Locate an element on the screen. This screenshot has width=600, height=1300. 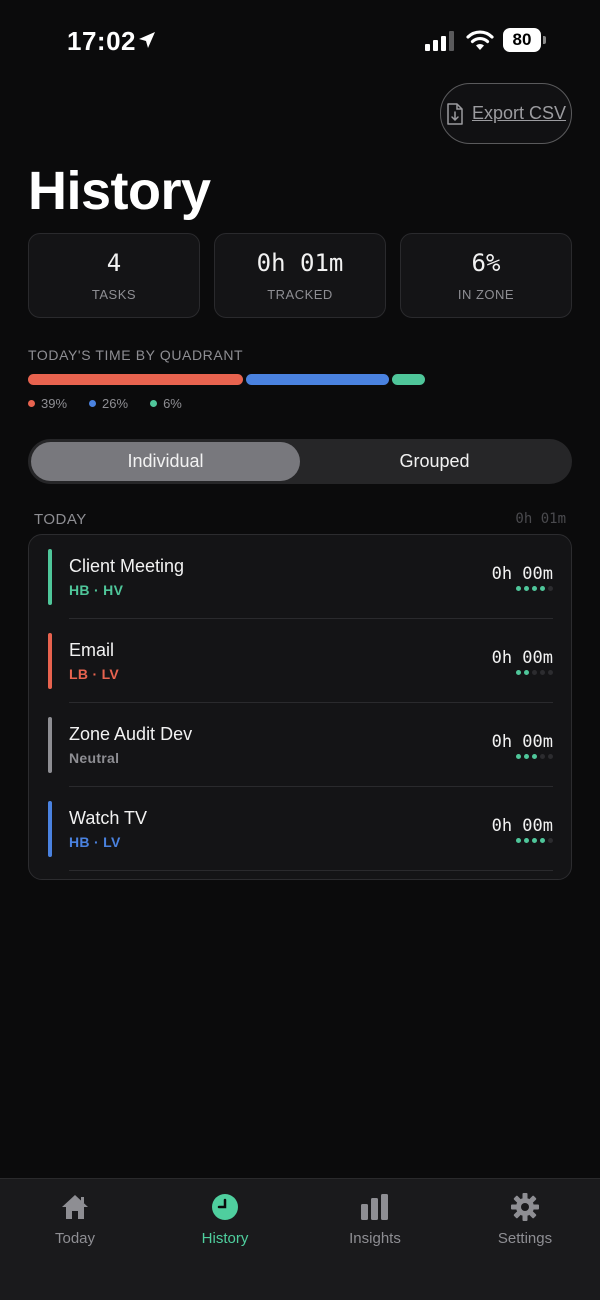
stat-card-tasks: 4 TASKS is located at coordinates (114, 275).